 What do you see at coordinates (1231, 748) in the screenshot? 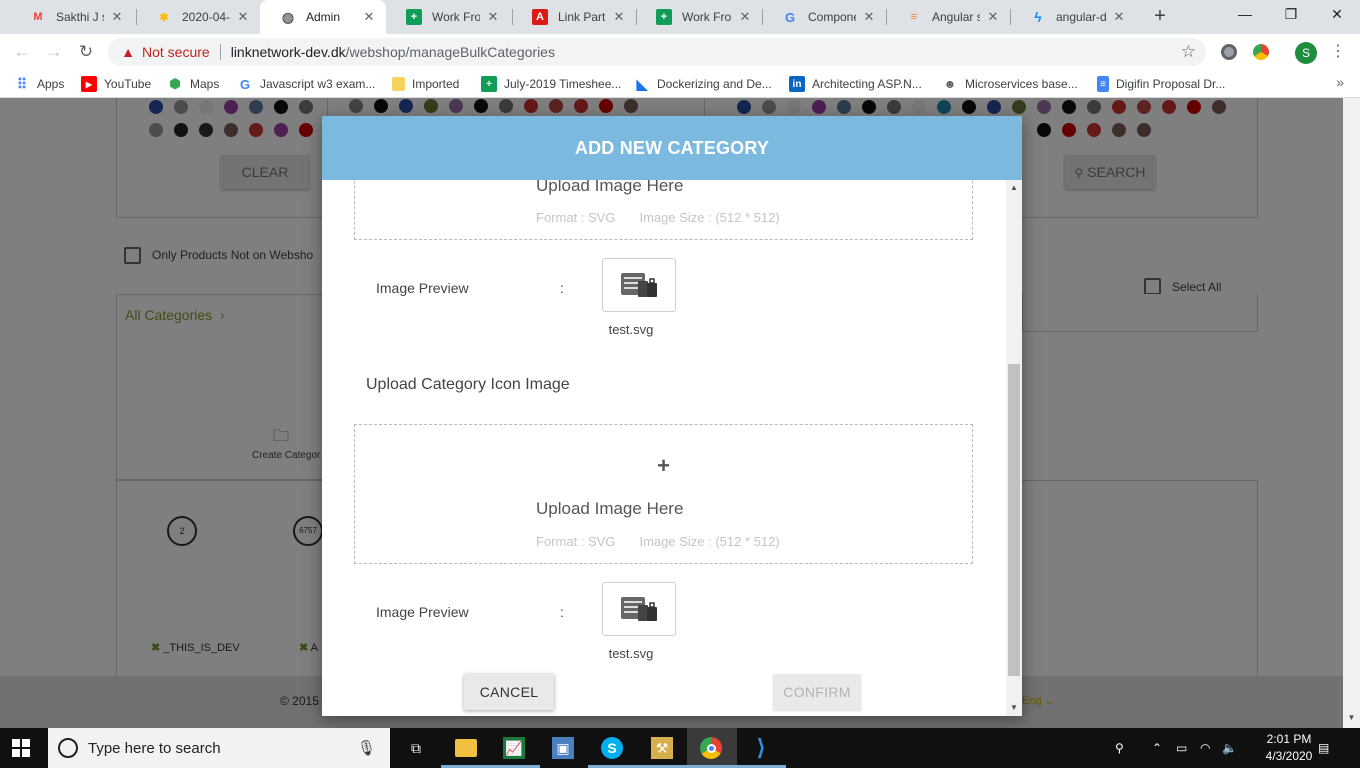
I see `volume-icon: 🔈` at bounding box center [1231, 748].